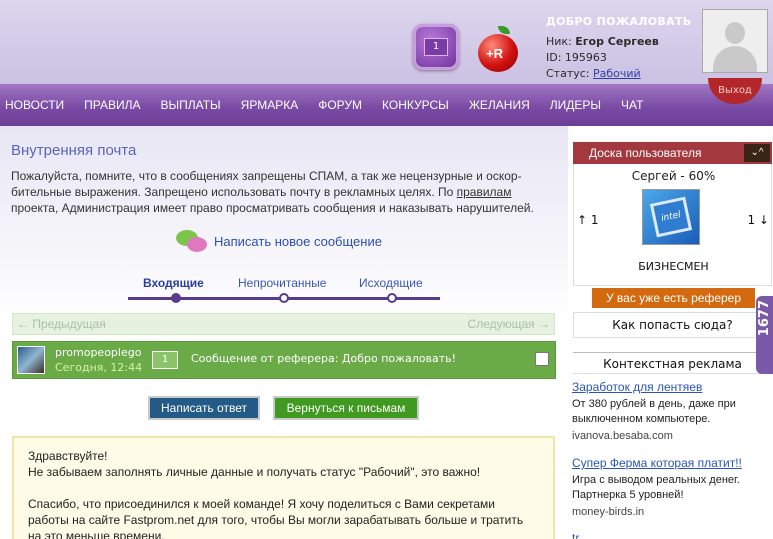 This screenshot has height=539, width=773. Describe the element at coordinates (99, 367) in the screenshot. I see `message-date: Сегодня, 12:44` at that location.